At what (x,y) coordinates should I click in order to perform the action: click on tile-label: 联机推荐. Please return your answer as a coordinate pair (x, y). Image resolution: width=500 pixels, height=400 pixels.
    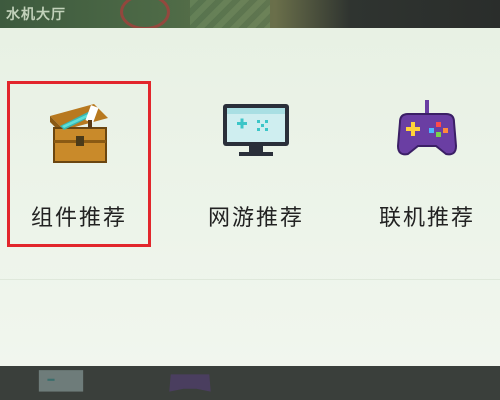
    Looking at the image, I should click on (426, 218).